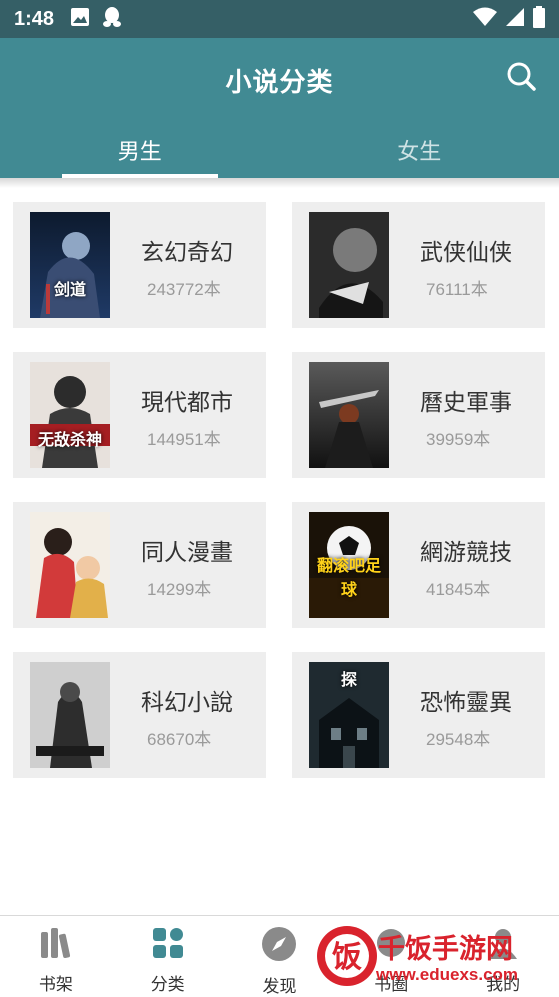  I want to click on category-card: 科幻小說 68670本, so click(139, 715).